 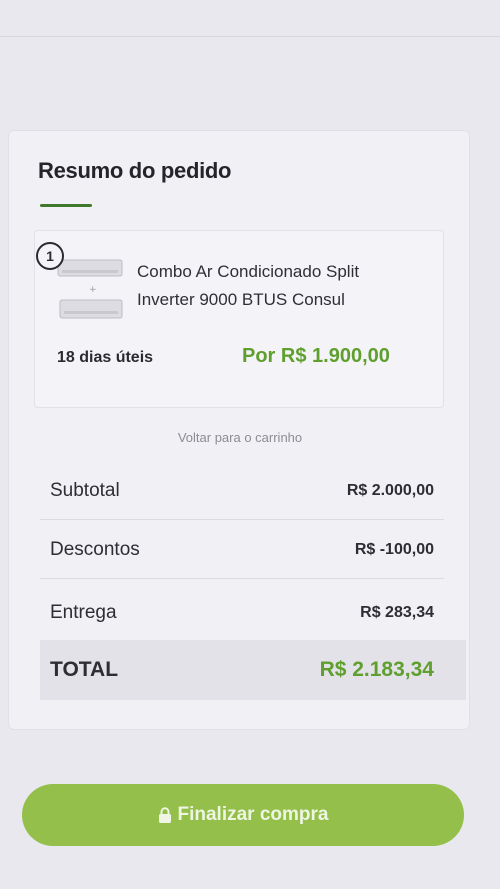 I want to click on subtotal-row: Subtotal R$ 2.000,00, so click(x=242, y=491).